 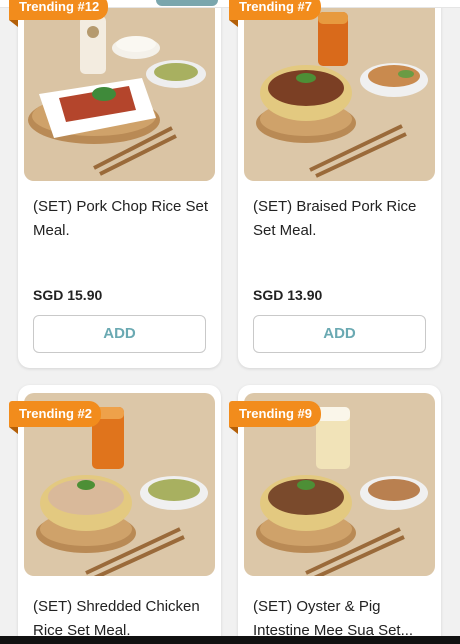 I want to click on product-title: (SET) Braised Pork Rice Set Meal., so click(x=335, y=218).